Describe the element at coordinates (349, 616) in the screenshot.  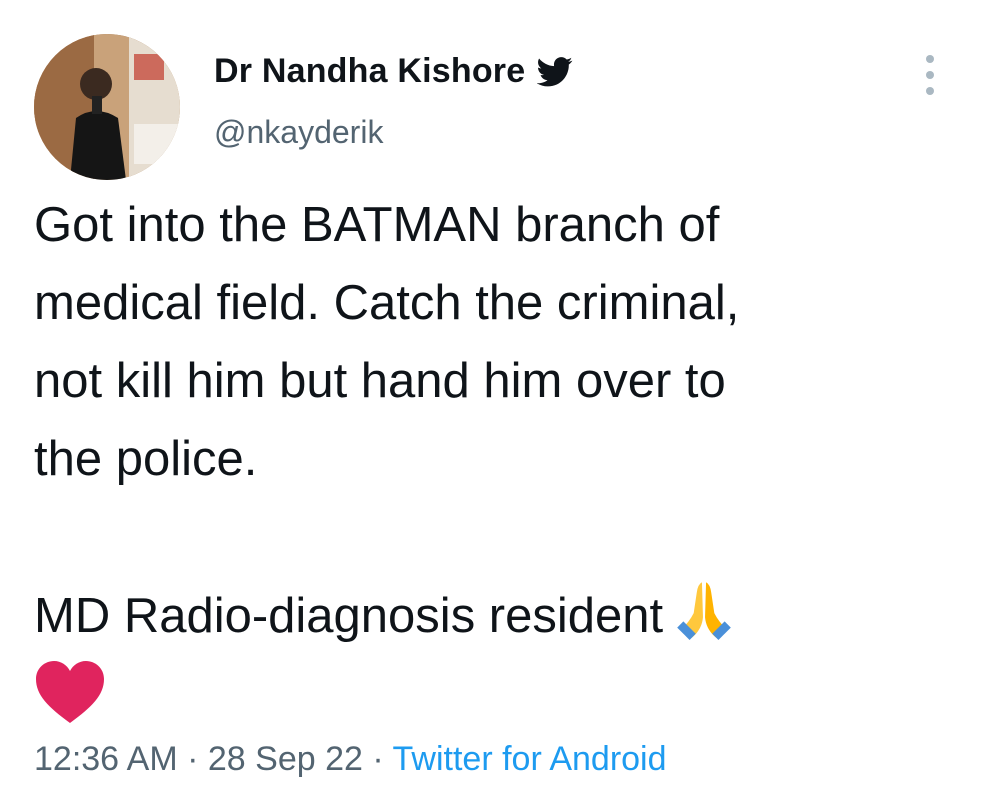
I see `second-paragraph: MD Radio-diagnosis resident` at that location.